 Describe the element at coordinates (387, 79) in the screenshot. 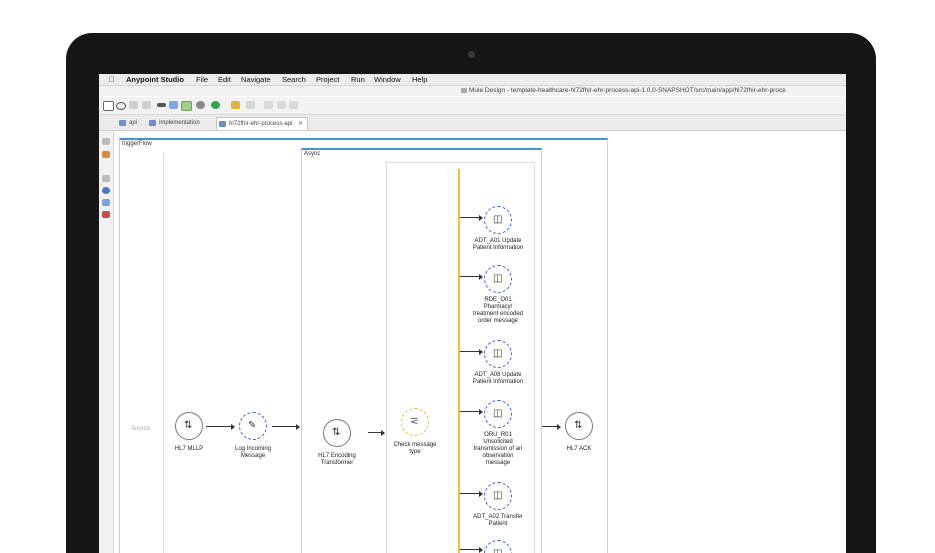

I see `menu-window: Window` at that location.